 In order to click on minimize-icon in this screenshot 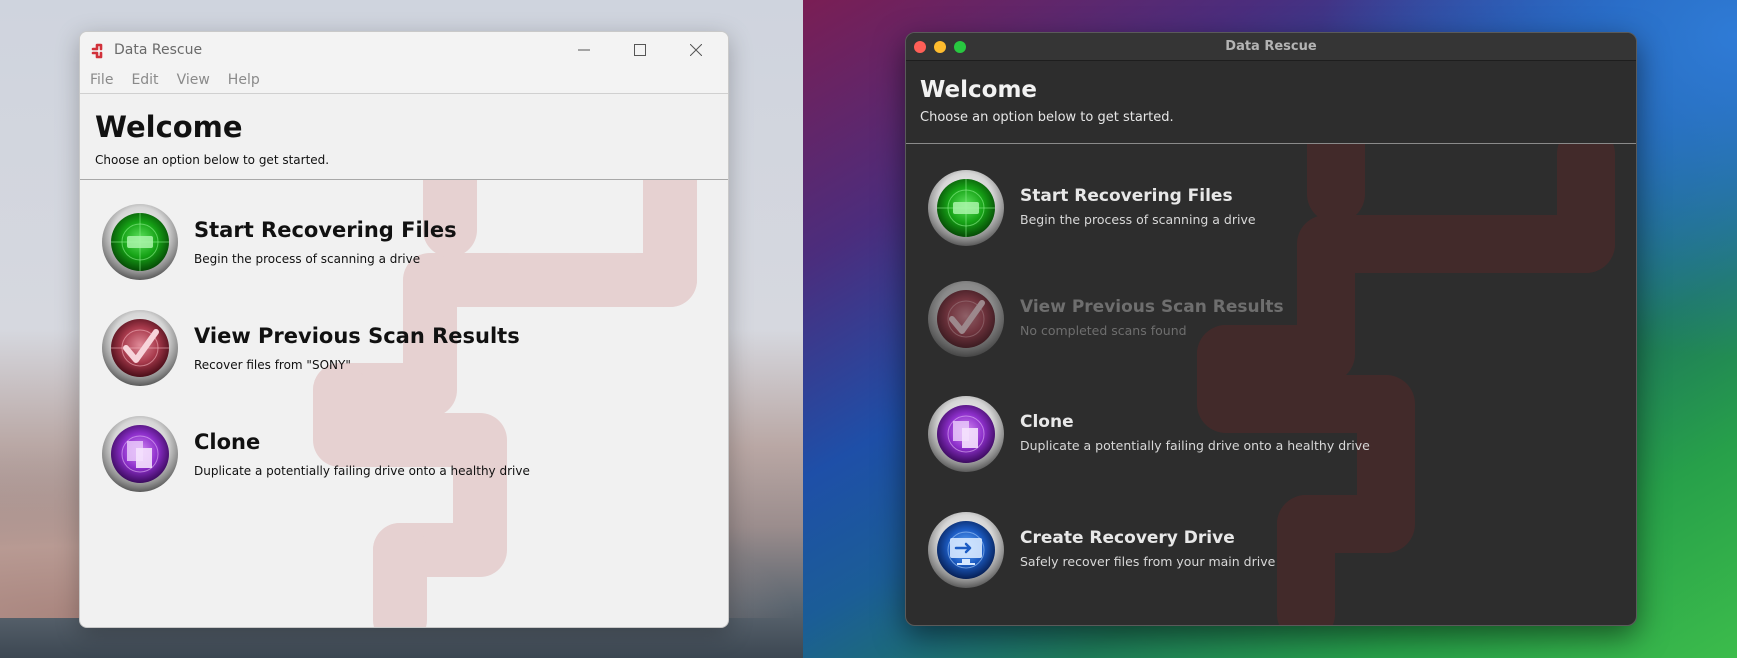, I will do `click(584, 50)`.